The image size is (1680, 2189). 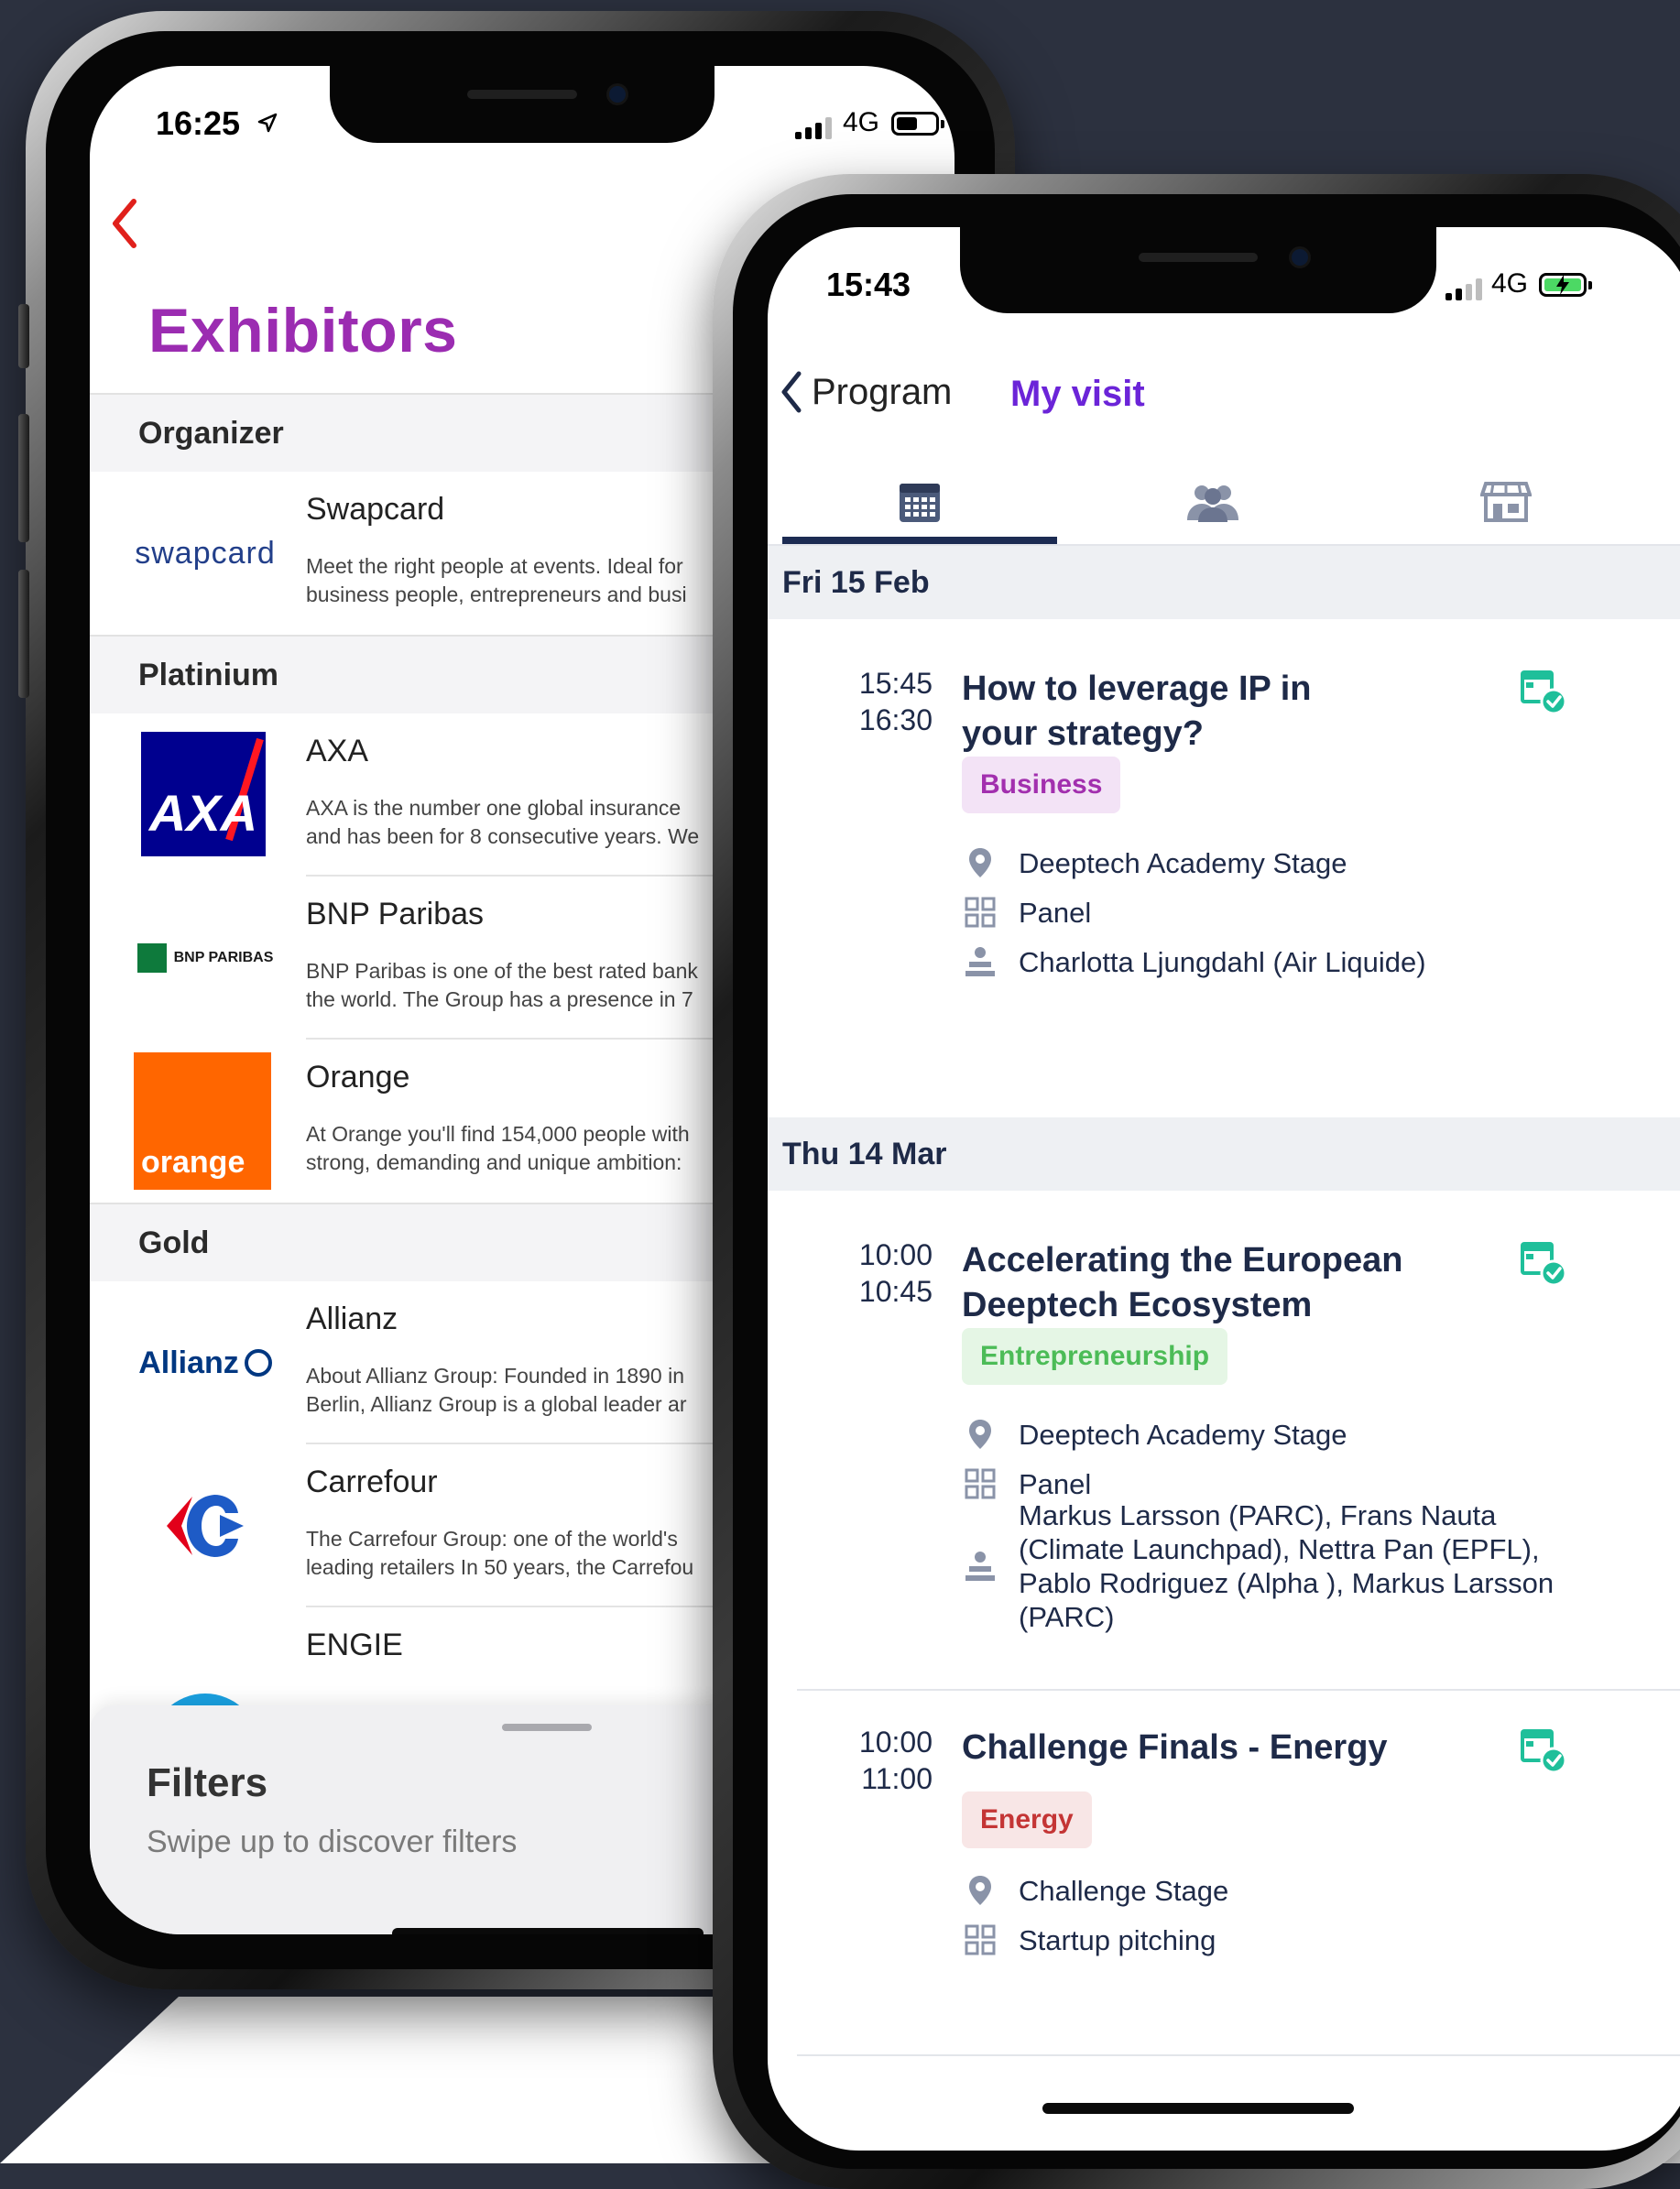 What do you see at coordinates (207, 1783) in the screenshot?
I see `filters-title: Filters` at bounding box center [207, 1783].